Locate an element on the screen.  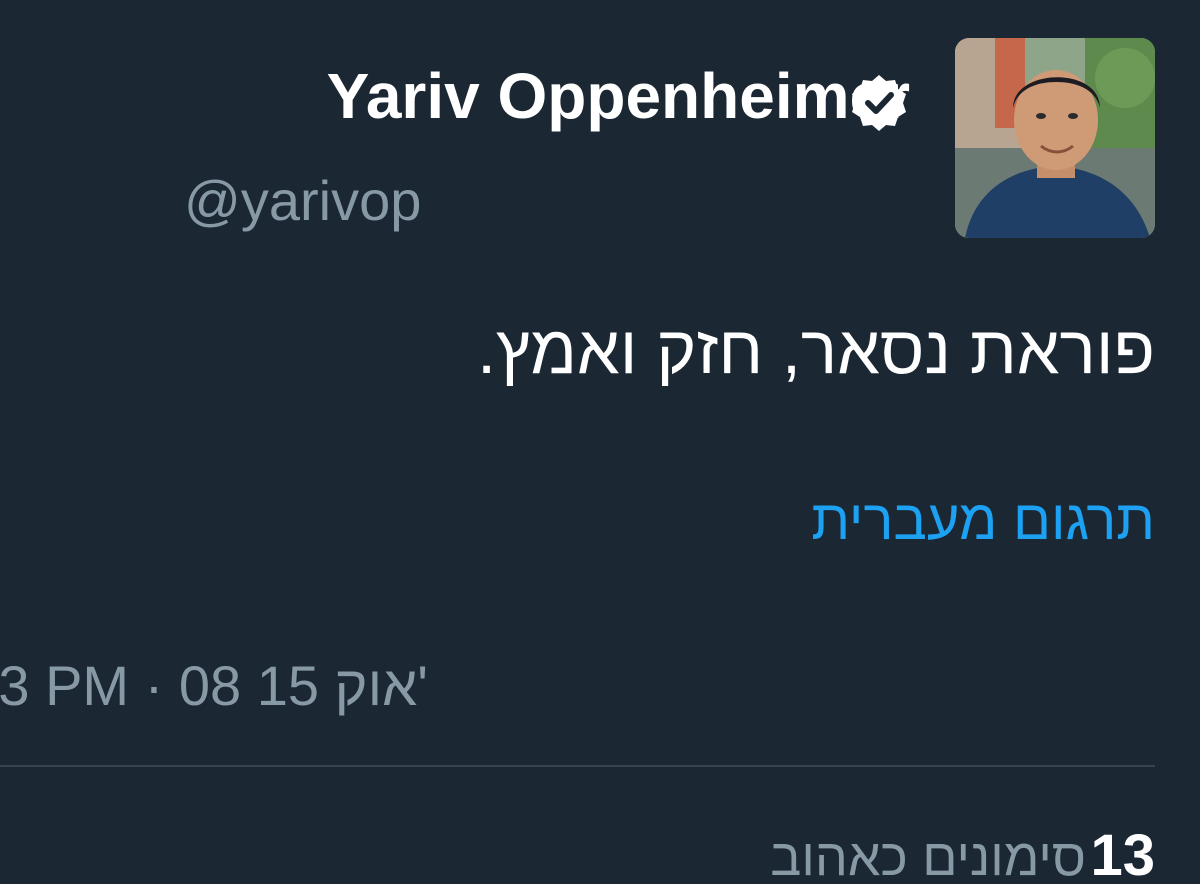
translate-tweet-link: תרגום מעברית is located at coordinates (983, 520).